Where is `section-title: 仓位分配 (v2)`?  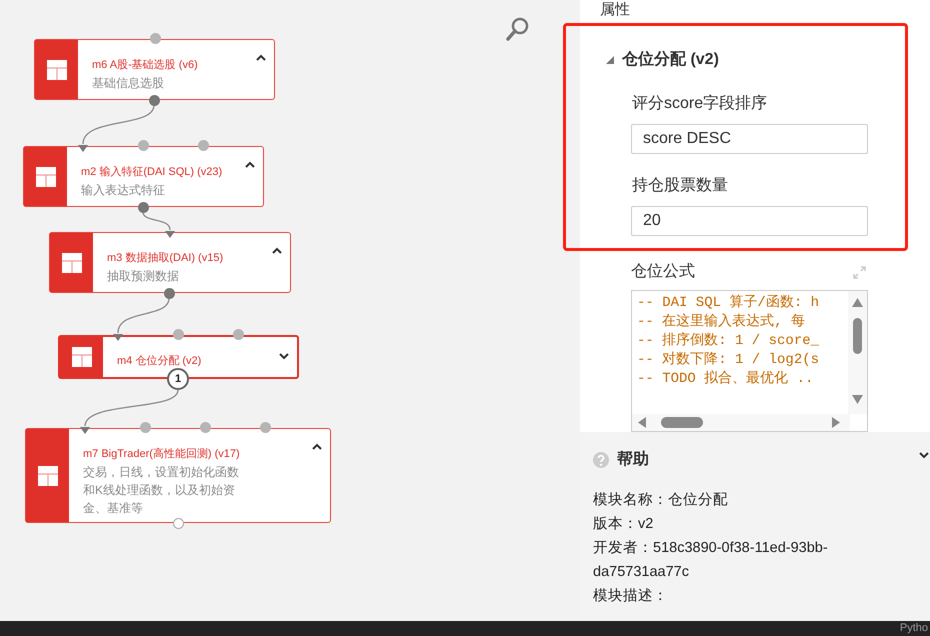 section-title: 仓位分配 (v2) is located at coordinates (670, 60).